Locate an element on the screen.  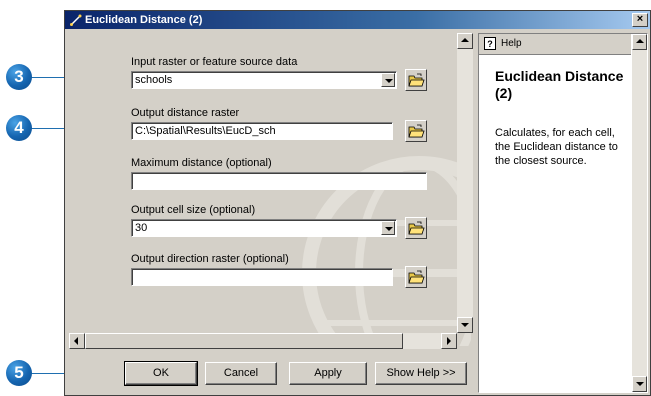
show-help-button: Show Help >> is located at coordinates (421, 373).